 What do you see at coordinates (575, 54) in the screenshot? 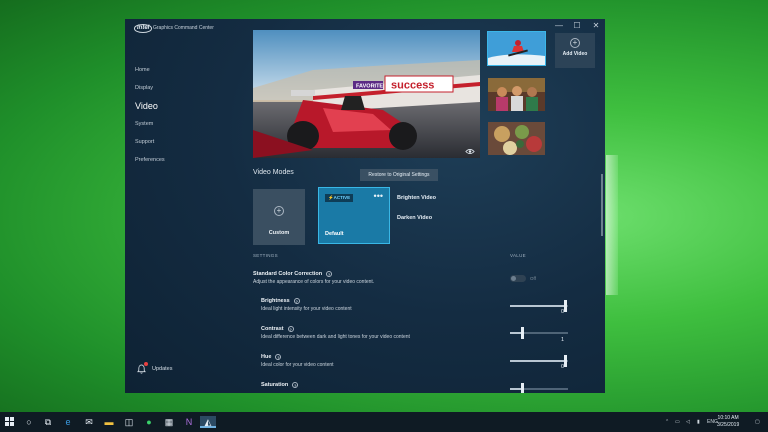
I see `add-video-label: Add Video` at bounding box center [575, 54].